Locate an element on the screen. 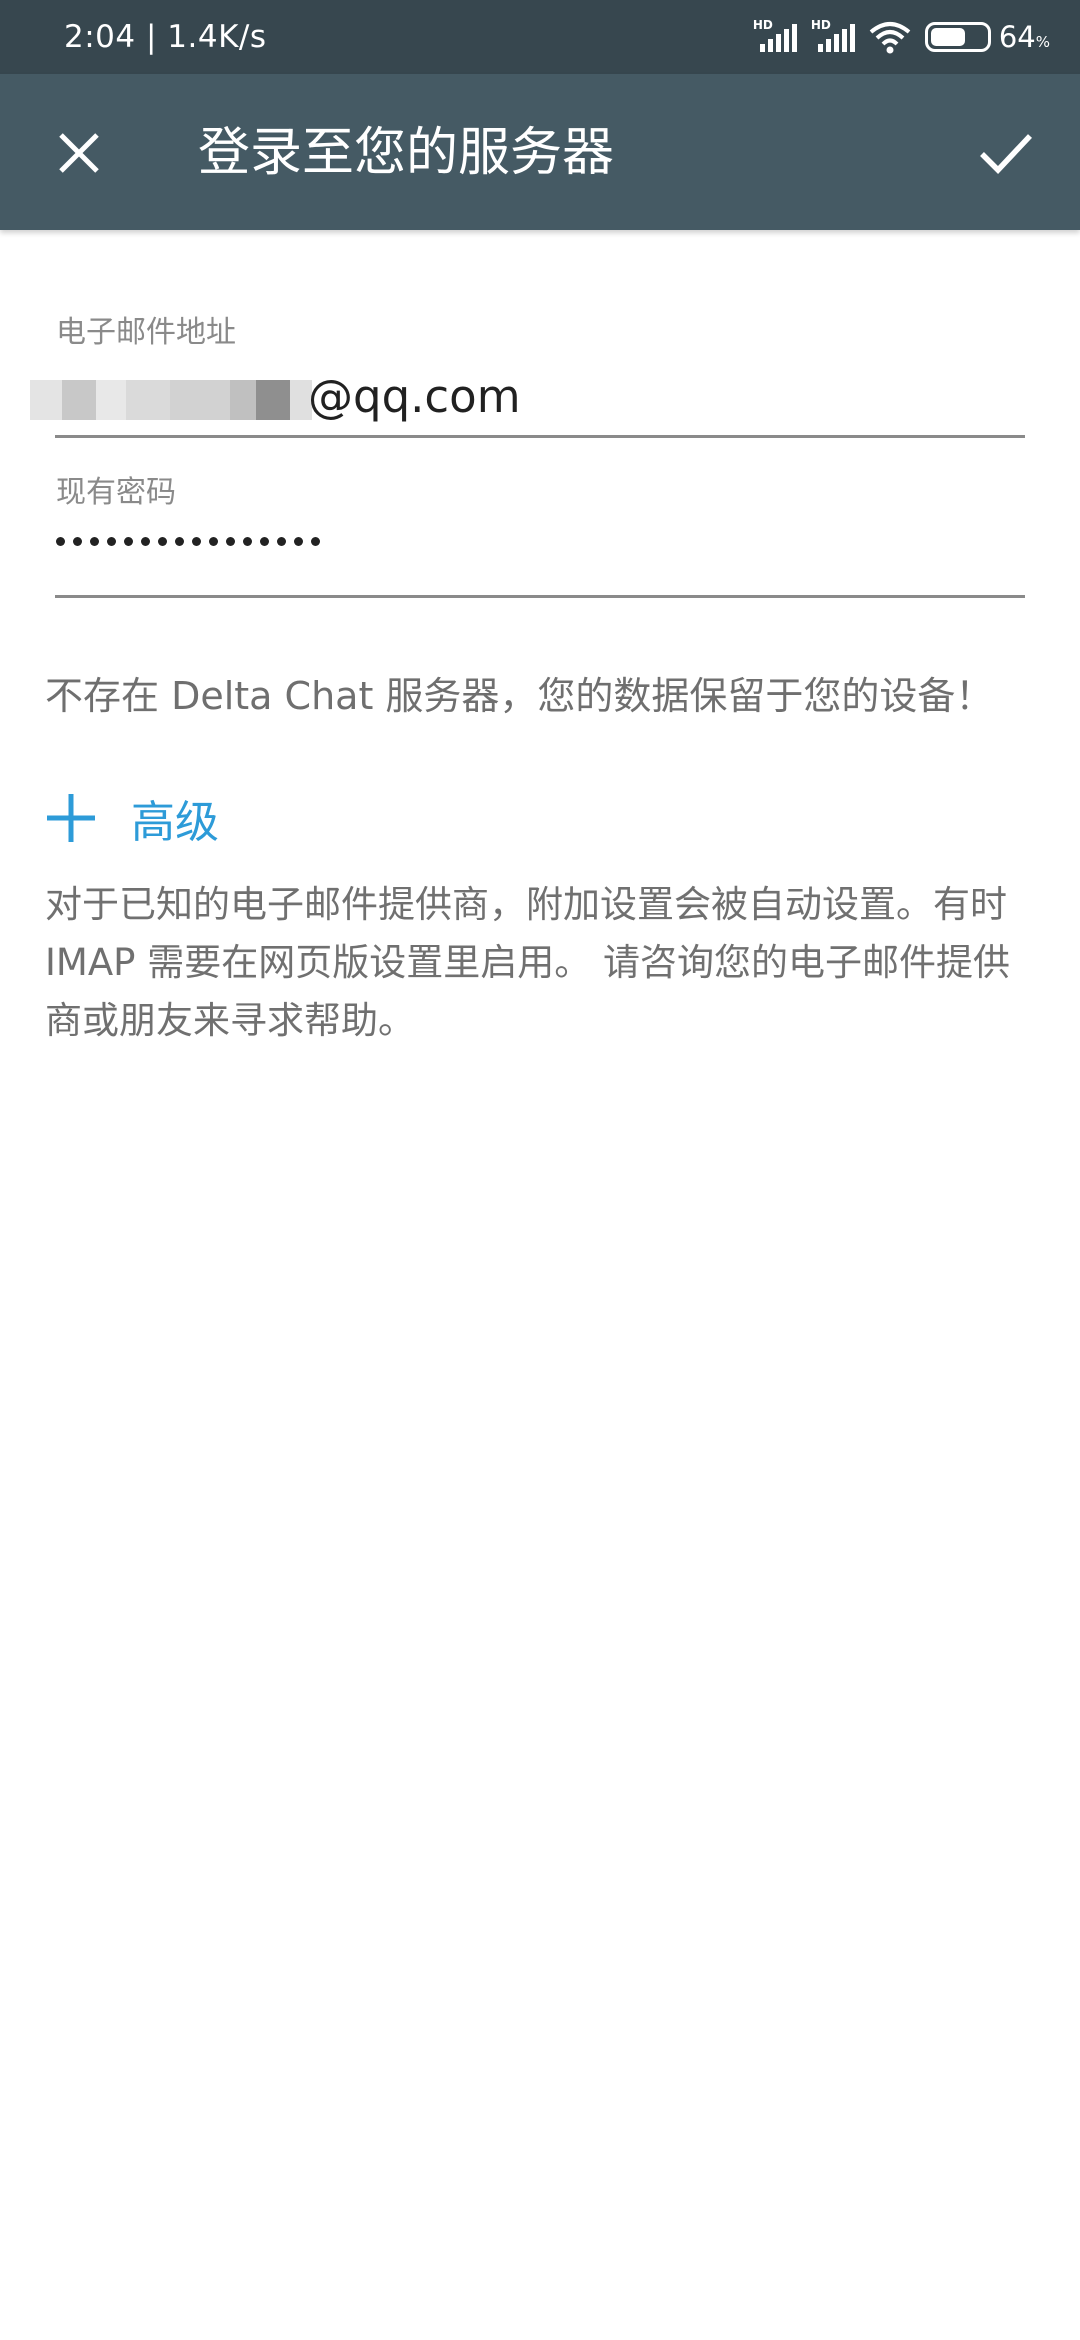 The width and height of the screenshot is (1080, 2340). toolbar: 登录至您的服务器 is located at coordinates (540, 152).